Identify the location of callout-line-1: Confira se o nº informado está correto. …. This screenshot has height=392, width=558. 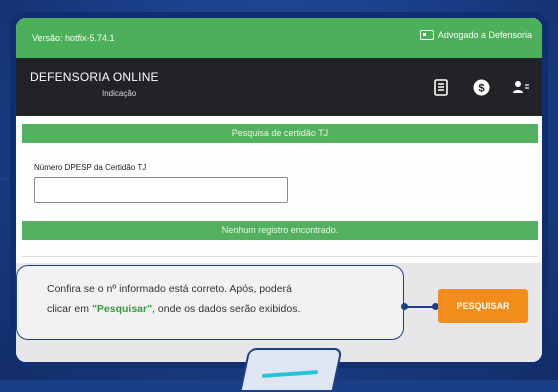
(169, 289).